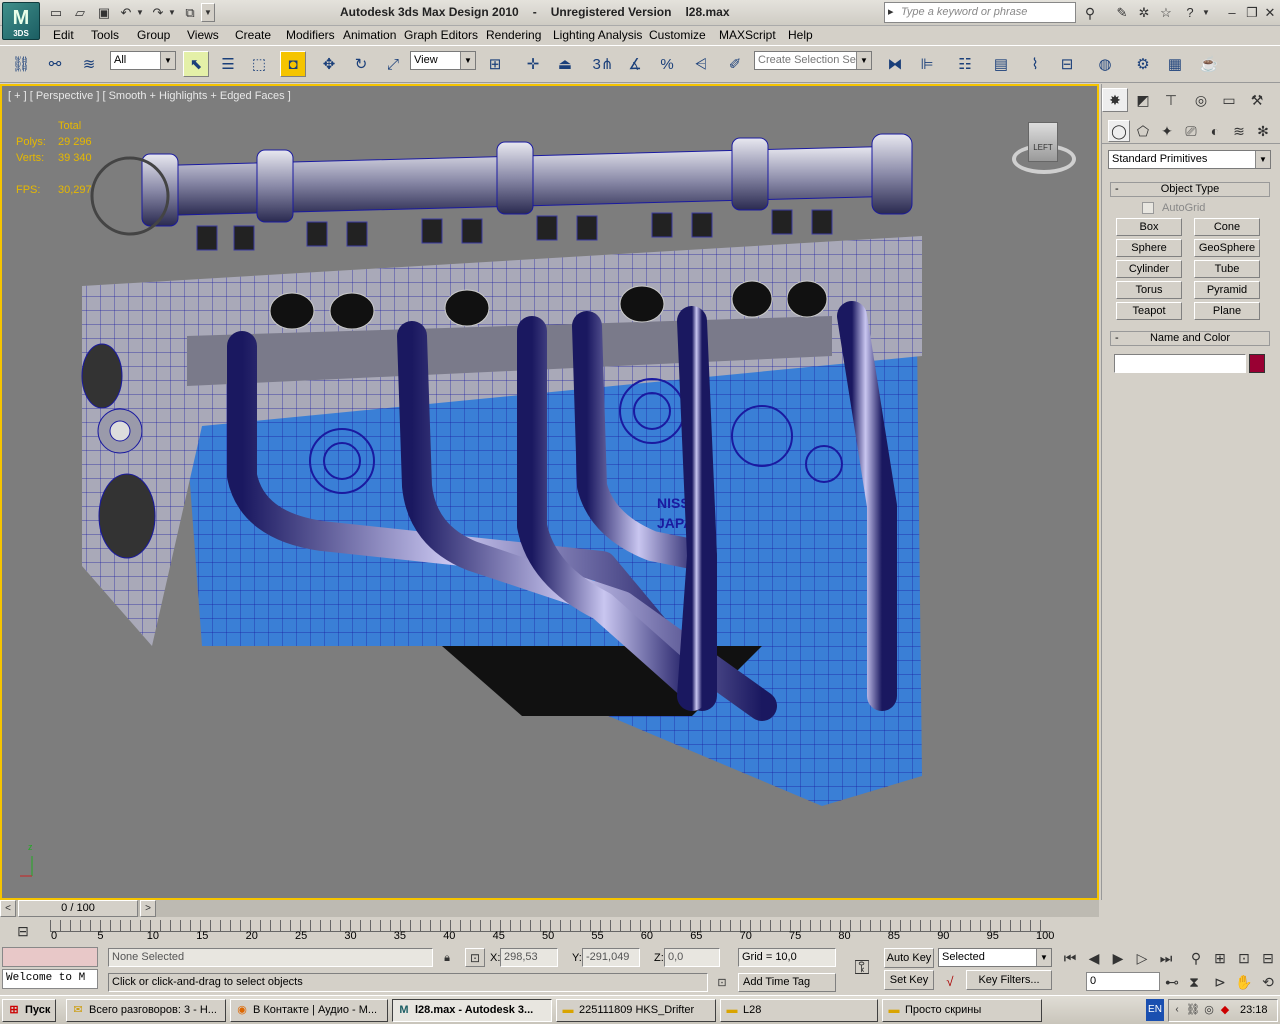 The image size is (1280, 1024). Describe the element at coordinates (1244, 982) in the screenshot. I see `pan-view-icon: ✋` at that location.